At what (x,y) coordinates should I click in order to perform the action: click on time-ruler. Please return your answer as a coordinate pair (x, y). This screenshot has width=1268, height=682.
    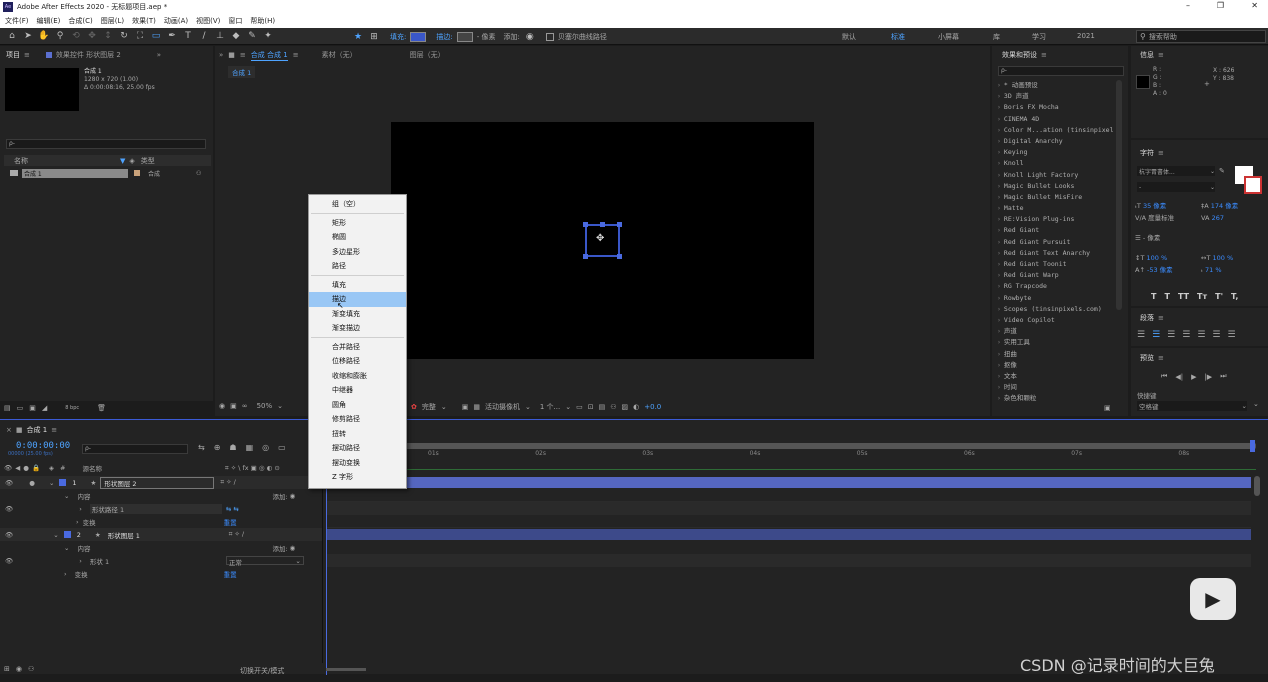
    Looking at the image, I should click on (791, 446).